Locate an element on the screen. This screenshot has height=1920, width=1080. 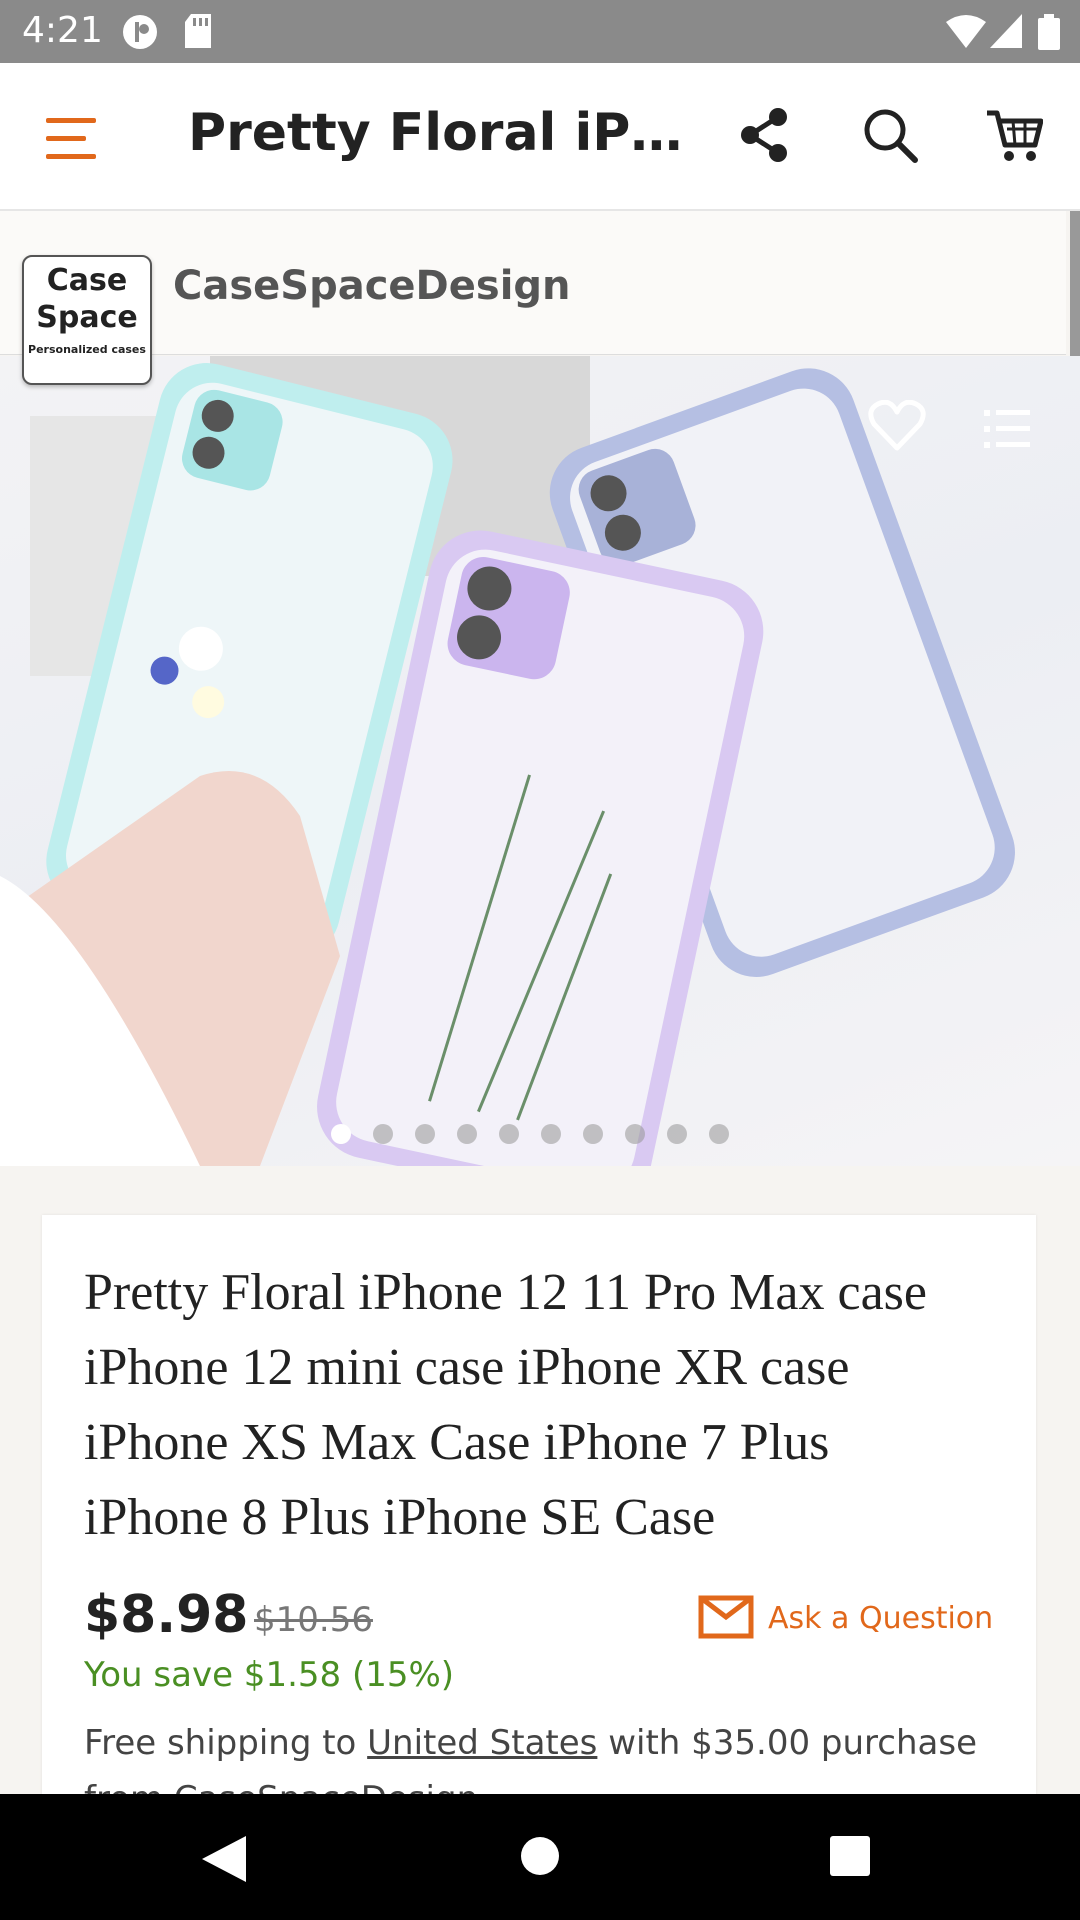
shop-logo: Case Space Personalized cases is located at coordinates (87, 320).